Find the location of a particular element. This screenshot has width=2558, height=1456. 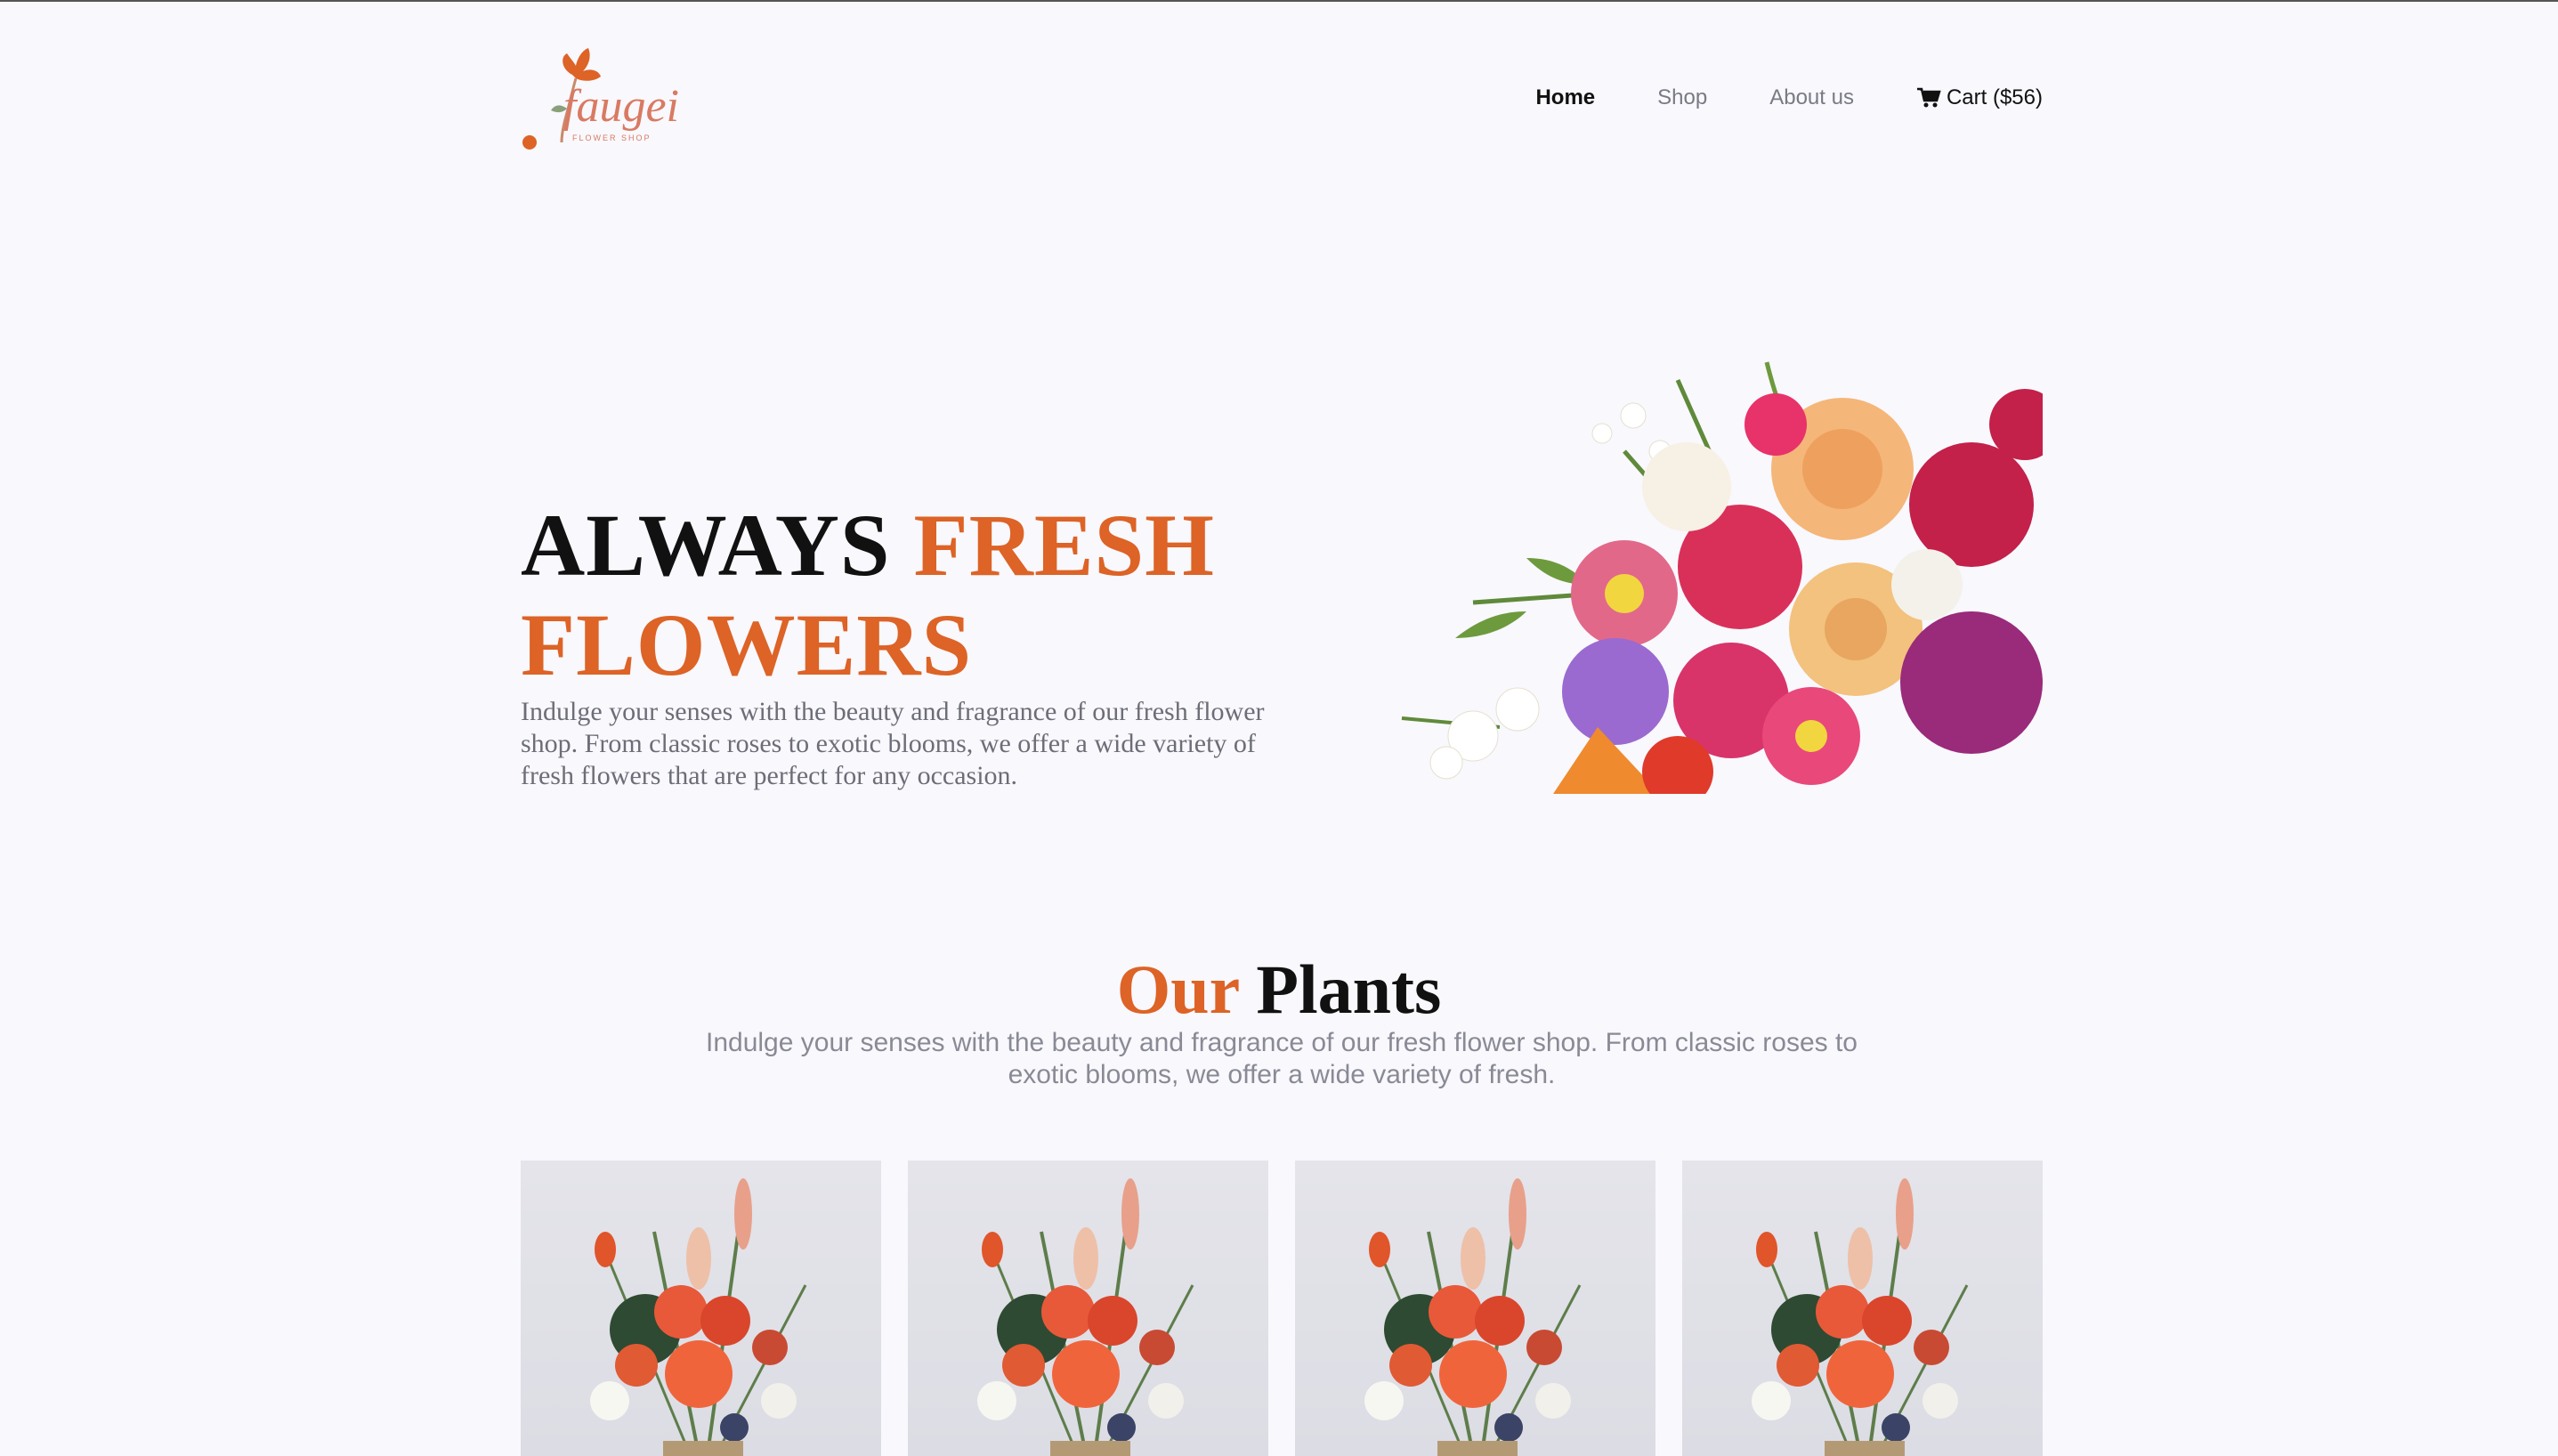

nav-cart: Cart ($56) is located at coordinates (1979, 97).